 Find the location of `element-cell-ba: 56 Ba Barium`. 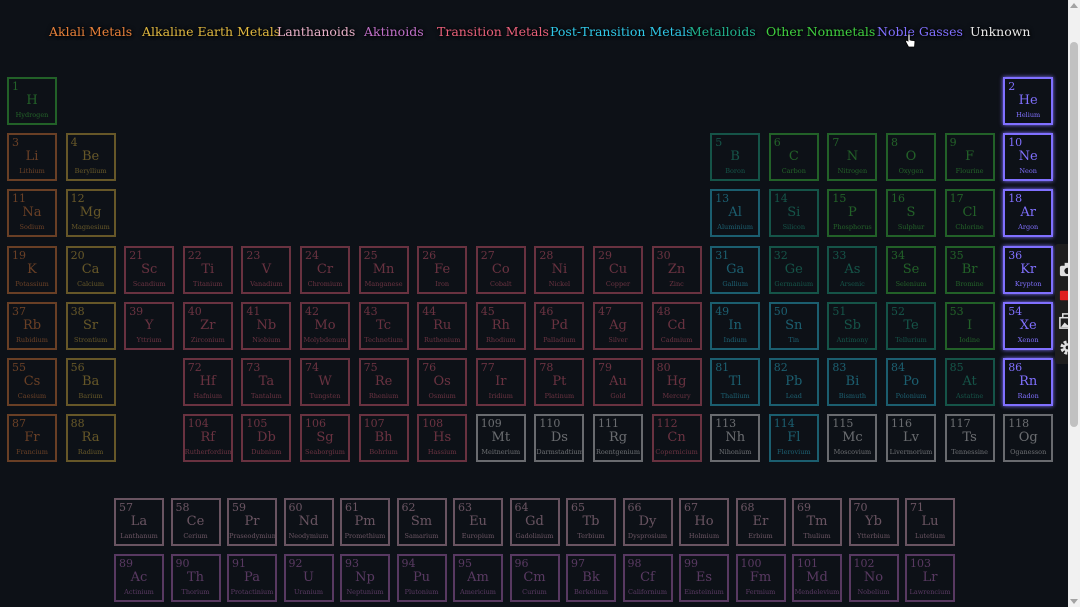

element-cell-ba: 56 Ba Barium is located at coordinates (90, 382).